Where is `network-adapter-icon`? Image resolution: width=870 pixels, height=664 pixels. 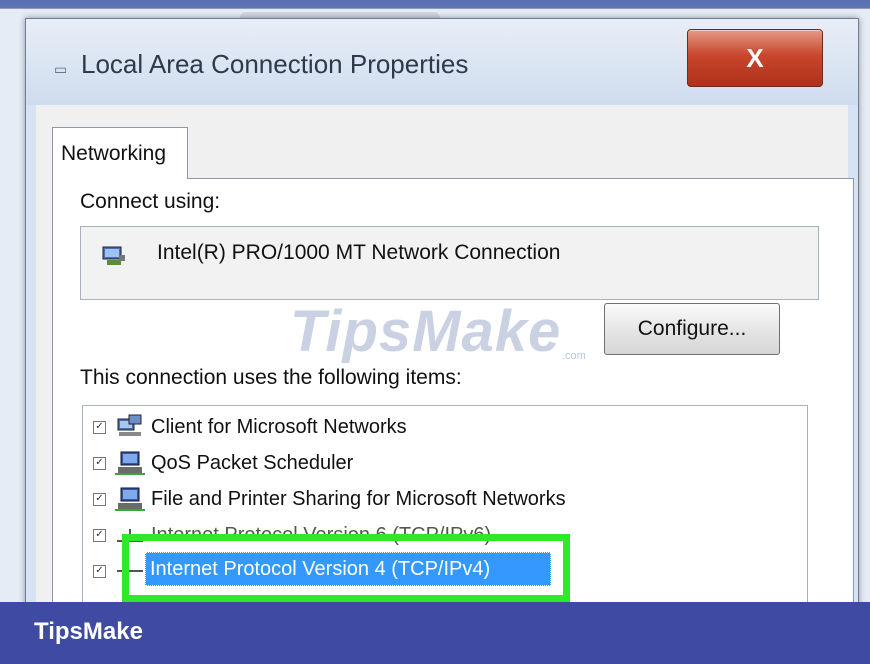
network-adapter-icon is located at coordinates (113, 255).